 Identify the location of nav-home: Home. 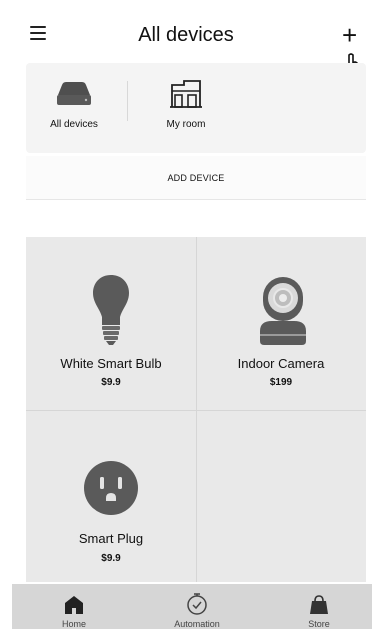
(74, 606).